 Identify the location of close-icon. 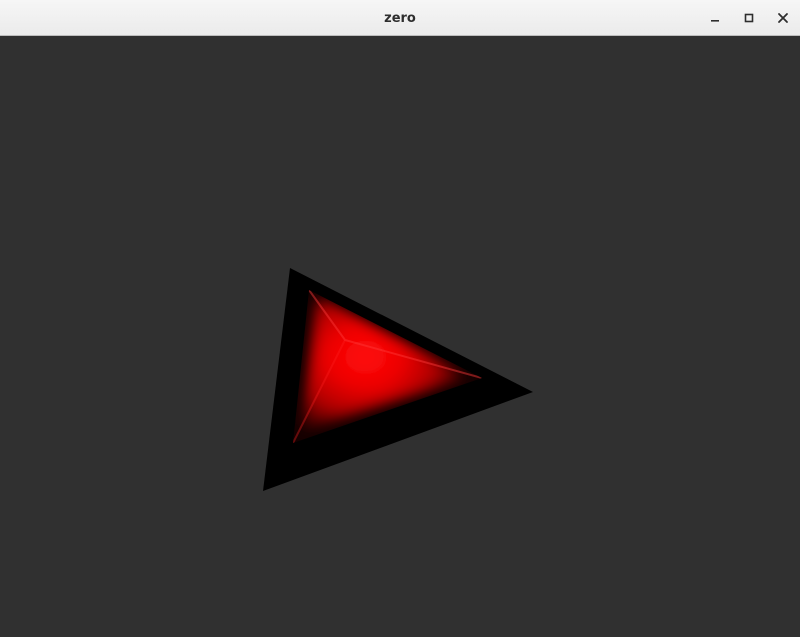
(783, 18).